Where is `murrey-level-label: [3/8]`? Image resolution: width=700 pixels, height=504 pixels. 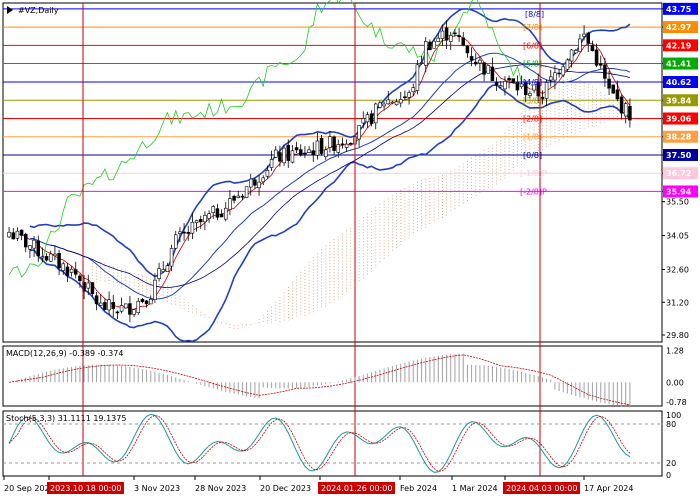 murrey-level-label: [3/8] is located at coordinates (532, 100).